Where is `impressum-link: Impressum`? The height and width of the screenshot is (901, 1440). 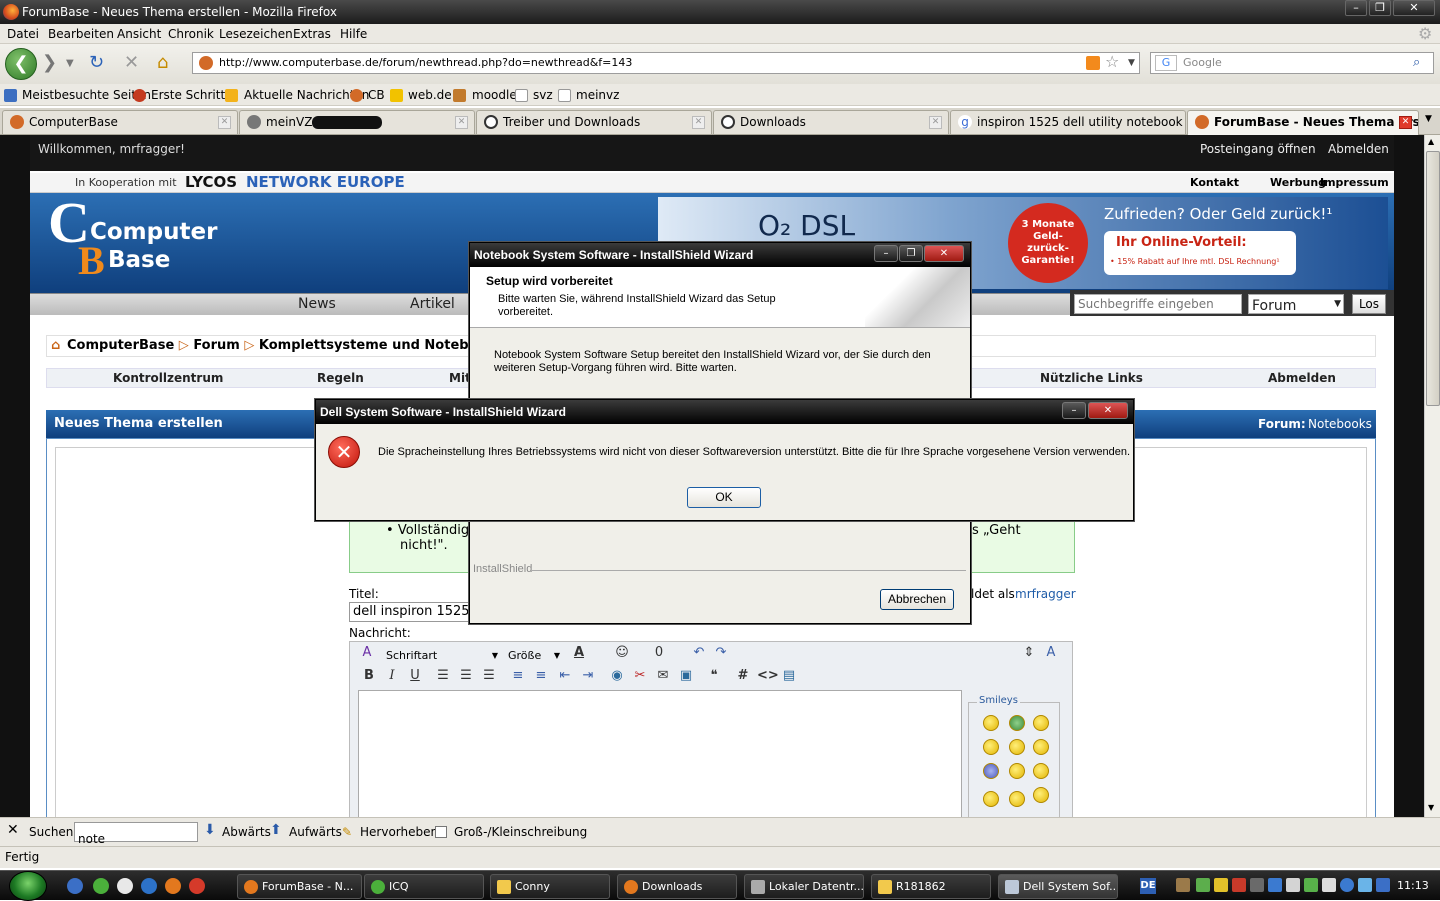
impressum-link: Impressum is located at coordinates (1354, 182).